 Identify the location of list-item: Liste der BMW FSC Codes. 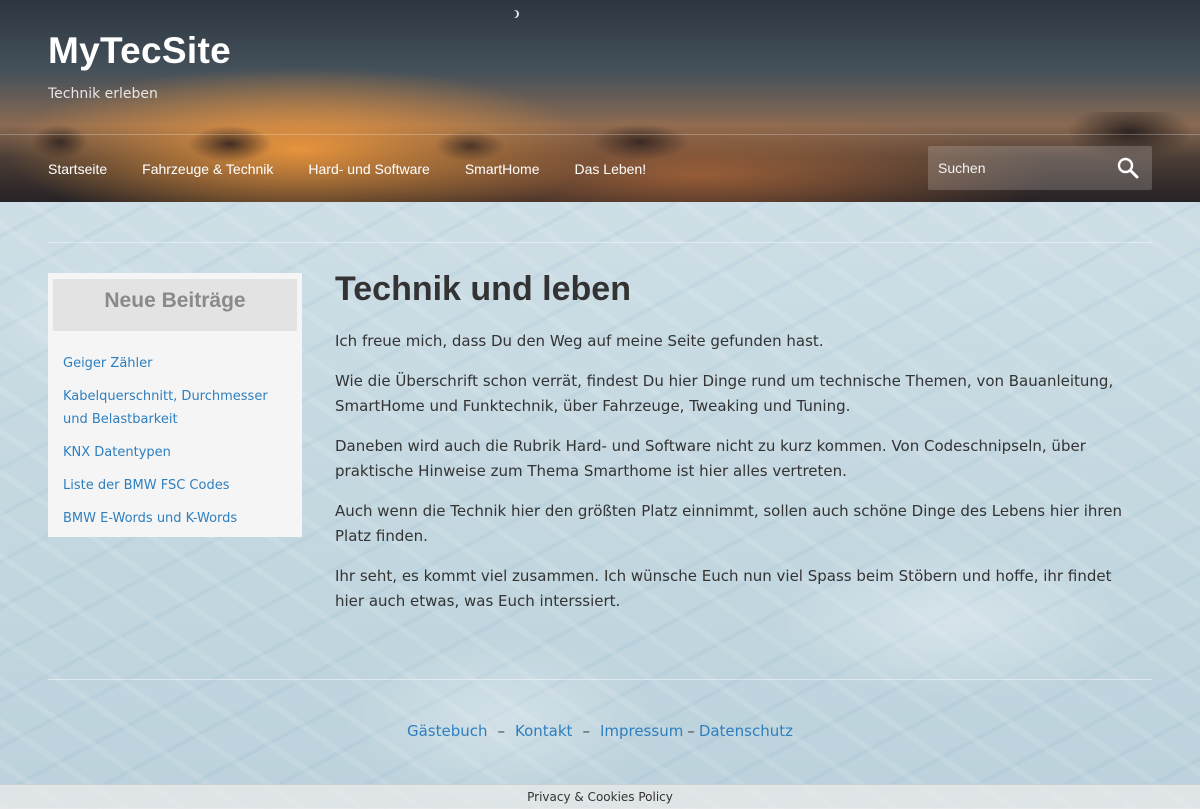
(175, 484).